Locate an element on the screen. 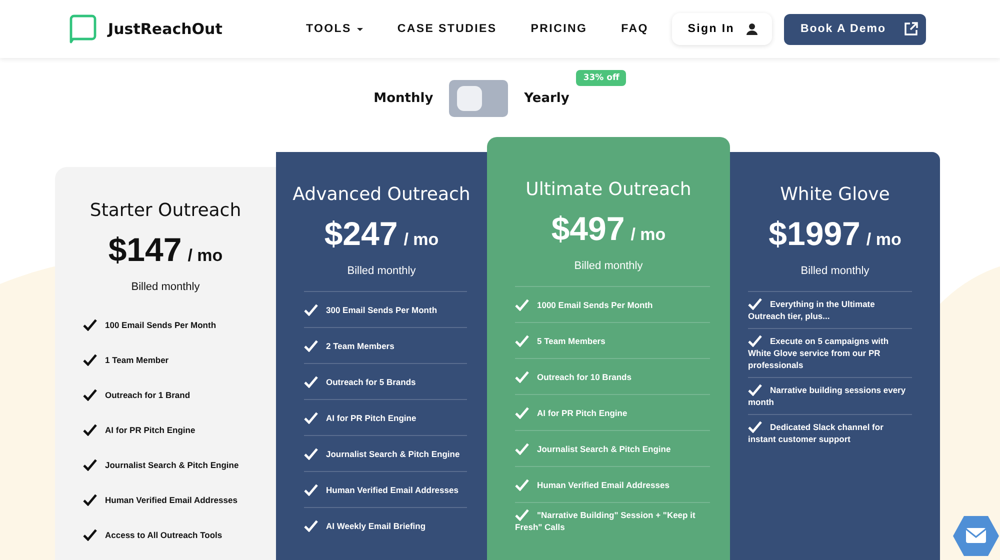 The image size is (1000, 560). logo-icon is located at coordinates (83, 29).